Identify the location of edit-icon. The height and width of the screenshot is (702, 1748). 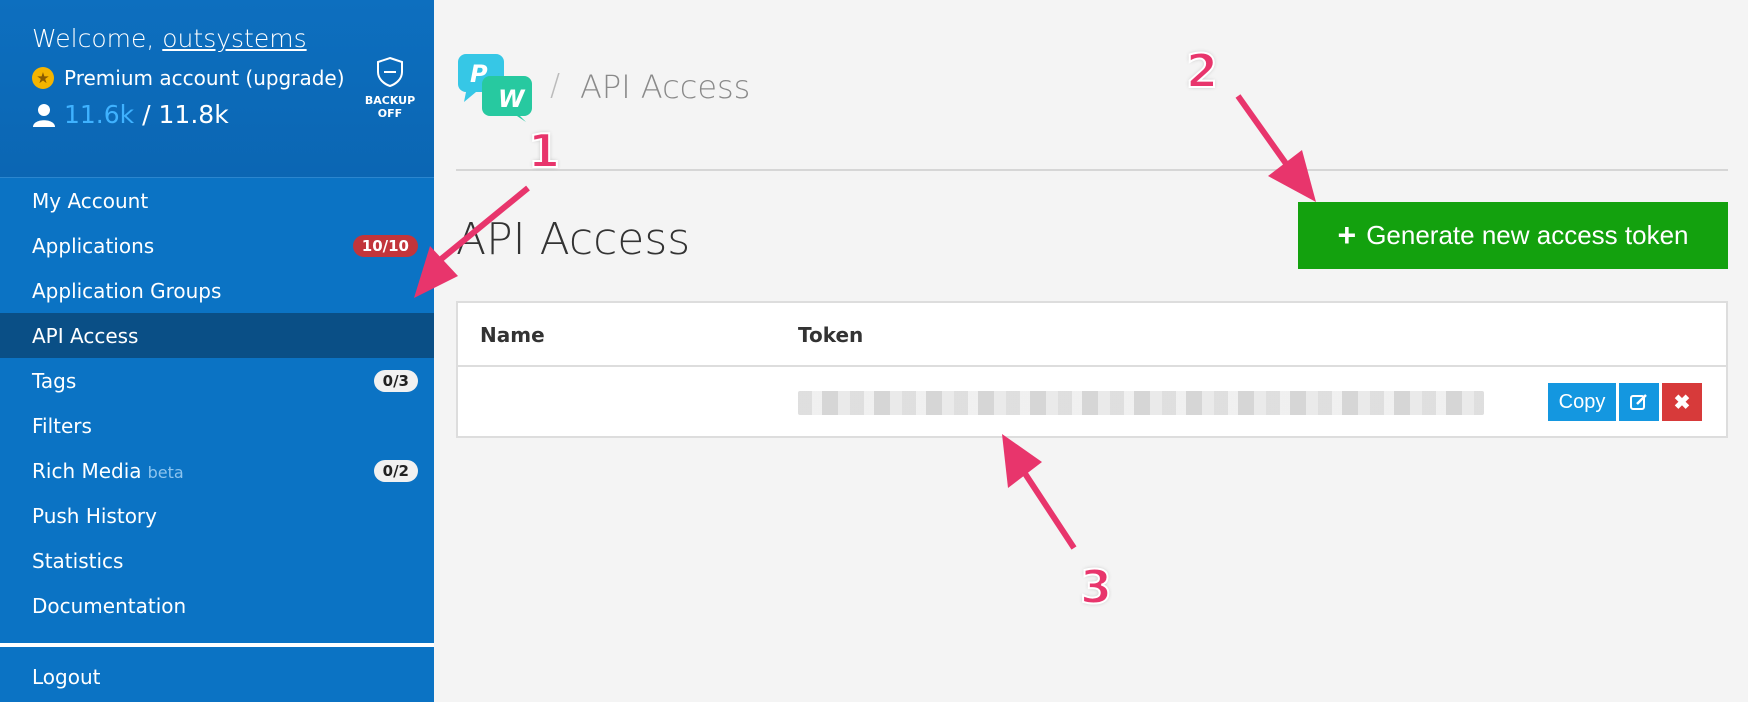
(1638, 402).